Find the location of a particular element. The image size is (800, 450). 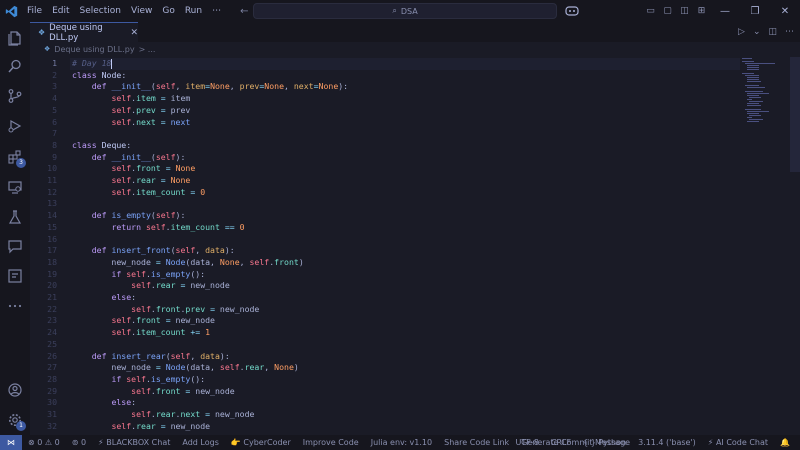

panel-toggle-icon: ▢ is located at coordinates (667, 11).